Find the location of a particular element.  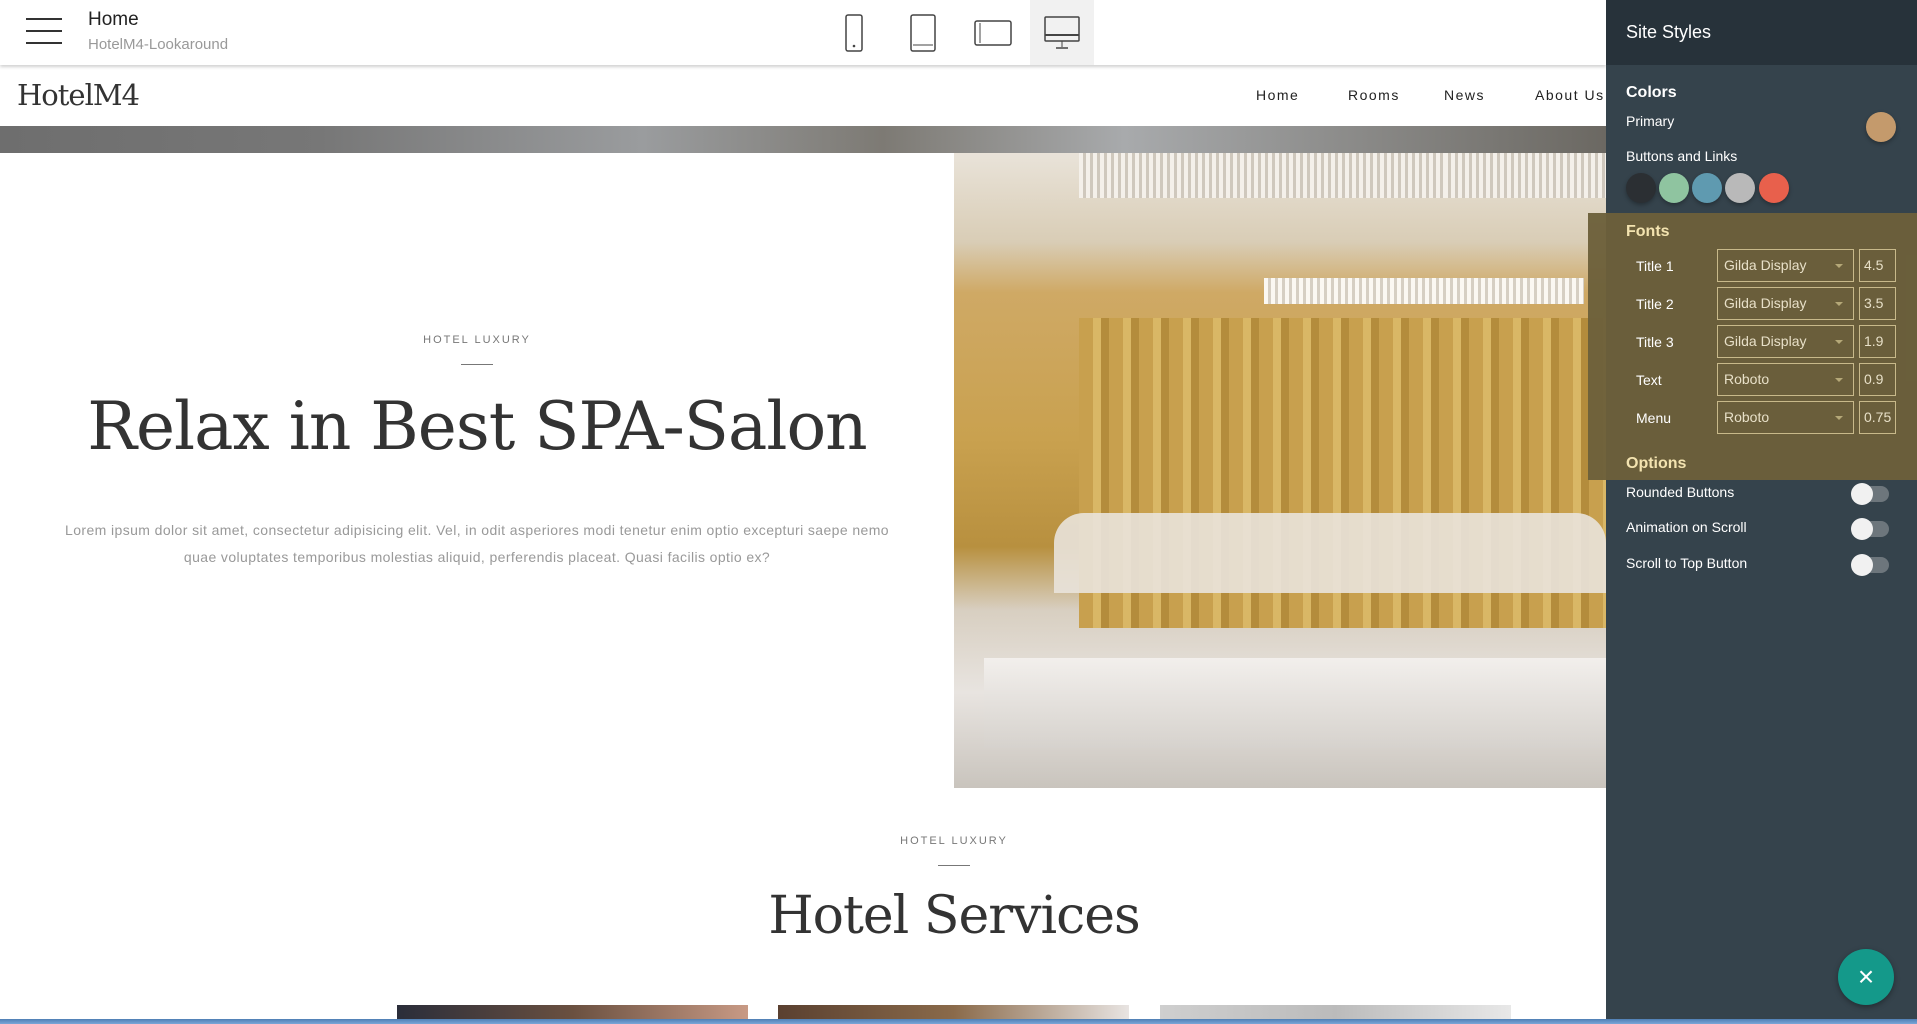

font-select-title2: Gilda Display is located at coordinates (1785, 303).